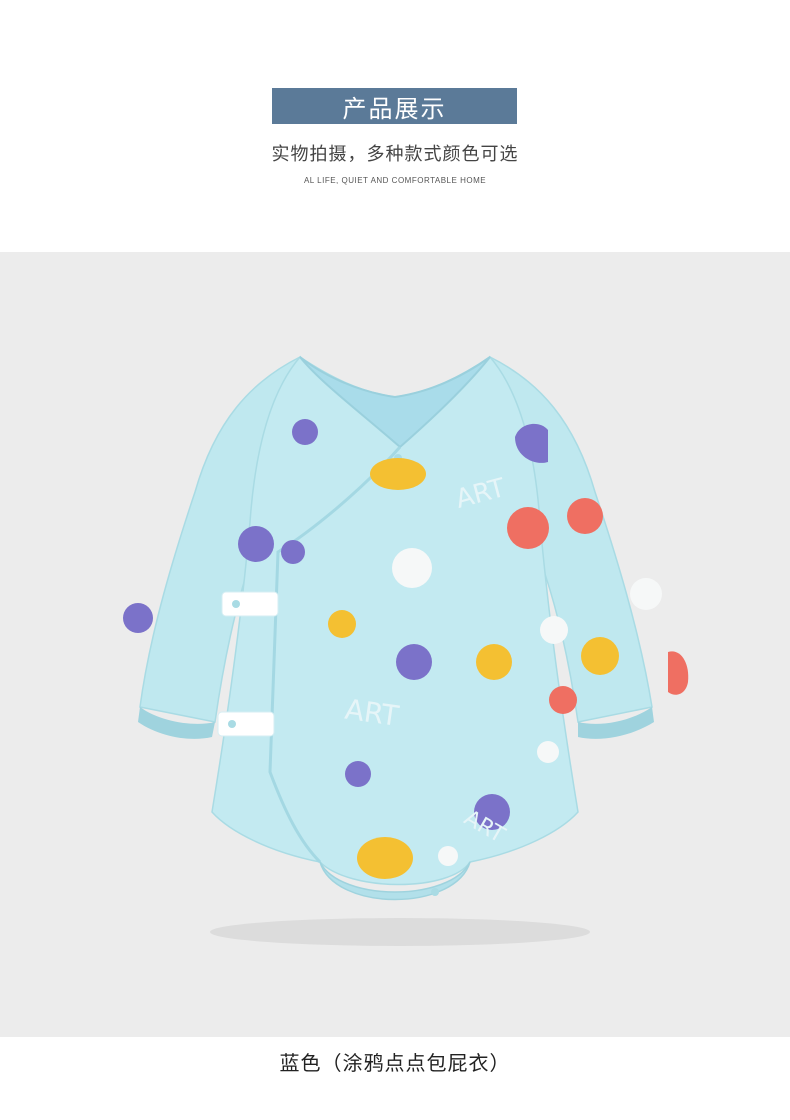 The image size is (790, 1120). Describe the element at coordinates (246, 724) in the screenshot. I see `side-tab-lower` at that location.